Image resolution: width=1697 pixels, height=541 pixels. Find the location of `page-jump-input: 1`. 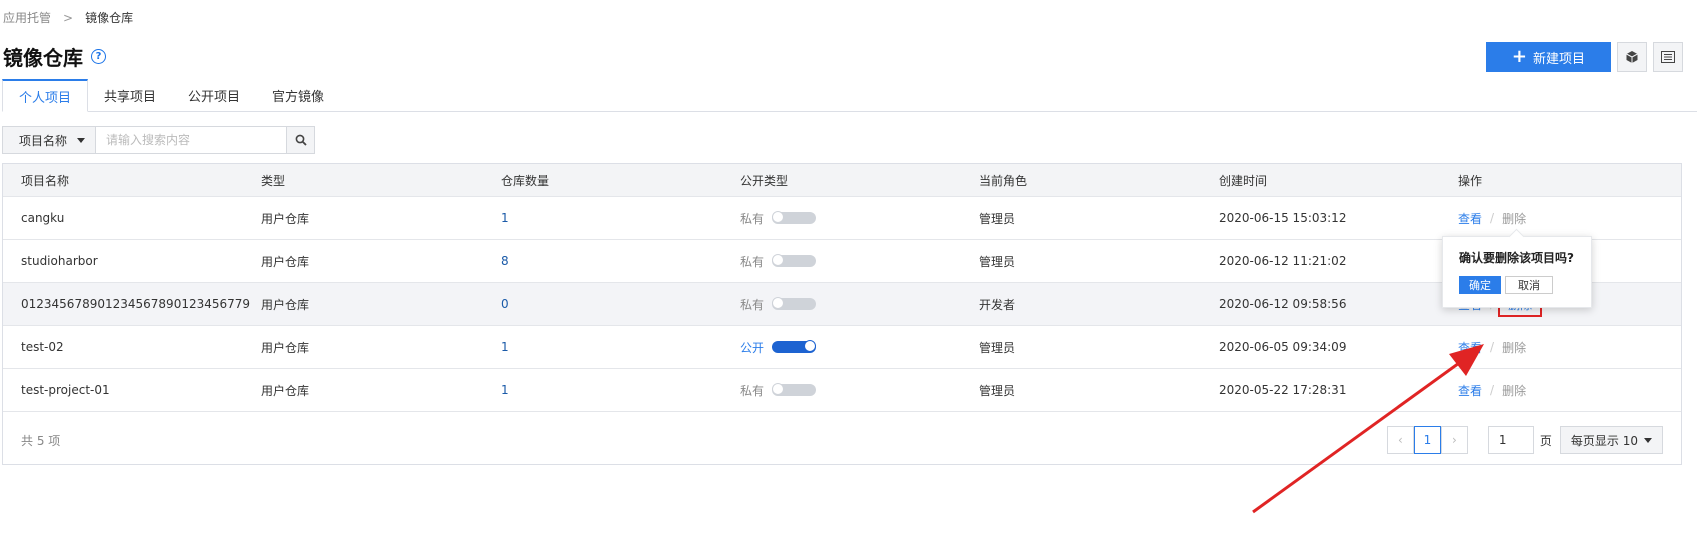

page-jump-input: 1 is located at coordinates (1510, 440).